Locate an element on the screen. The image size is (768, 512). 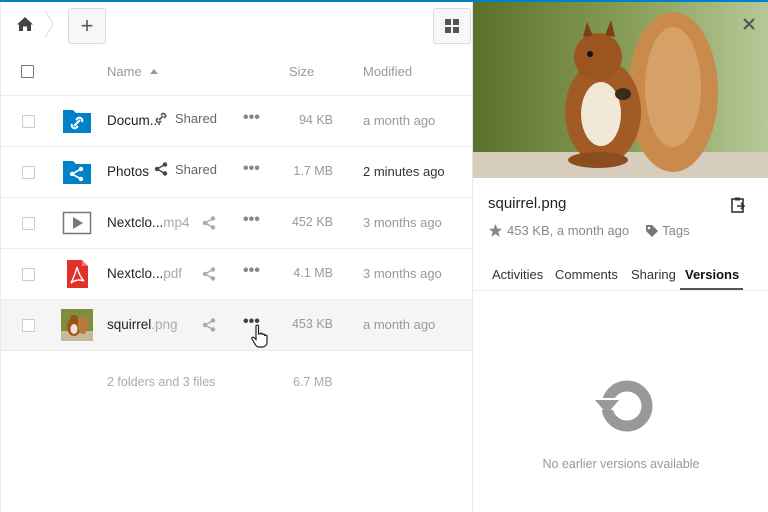
tag-icon is located at coordinates (652, 230).